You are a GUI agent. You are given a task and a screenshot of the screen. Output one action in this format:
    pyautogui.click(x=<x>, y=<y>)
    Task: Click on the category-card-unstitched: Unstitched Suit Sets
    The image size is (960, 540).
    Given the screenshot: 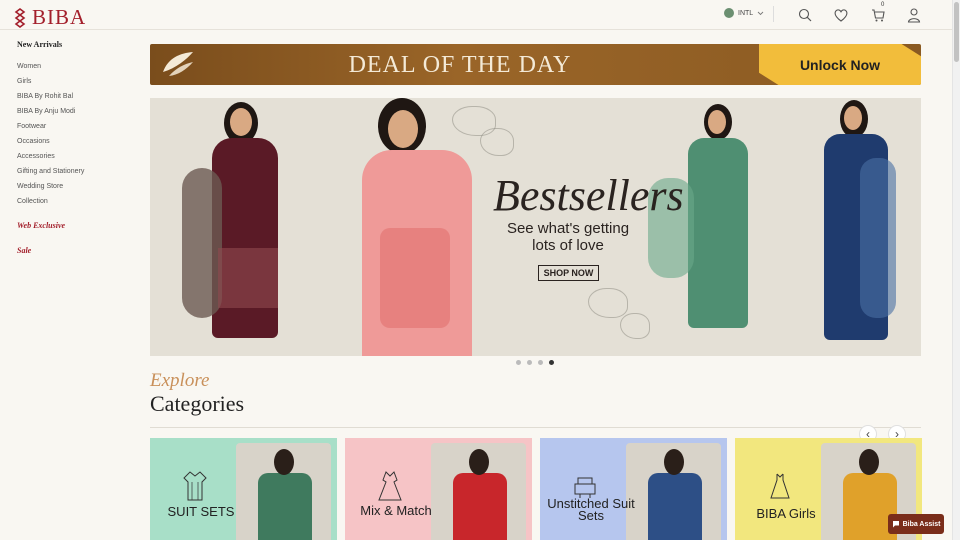 What is the action you would take?
    pyautogui.click(x=633, y=489)
    